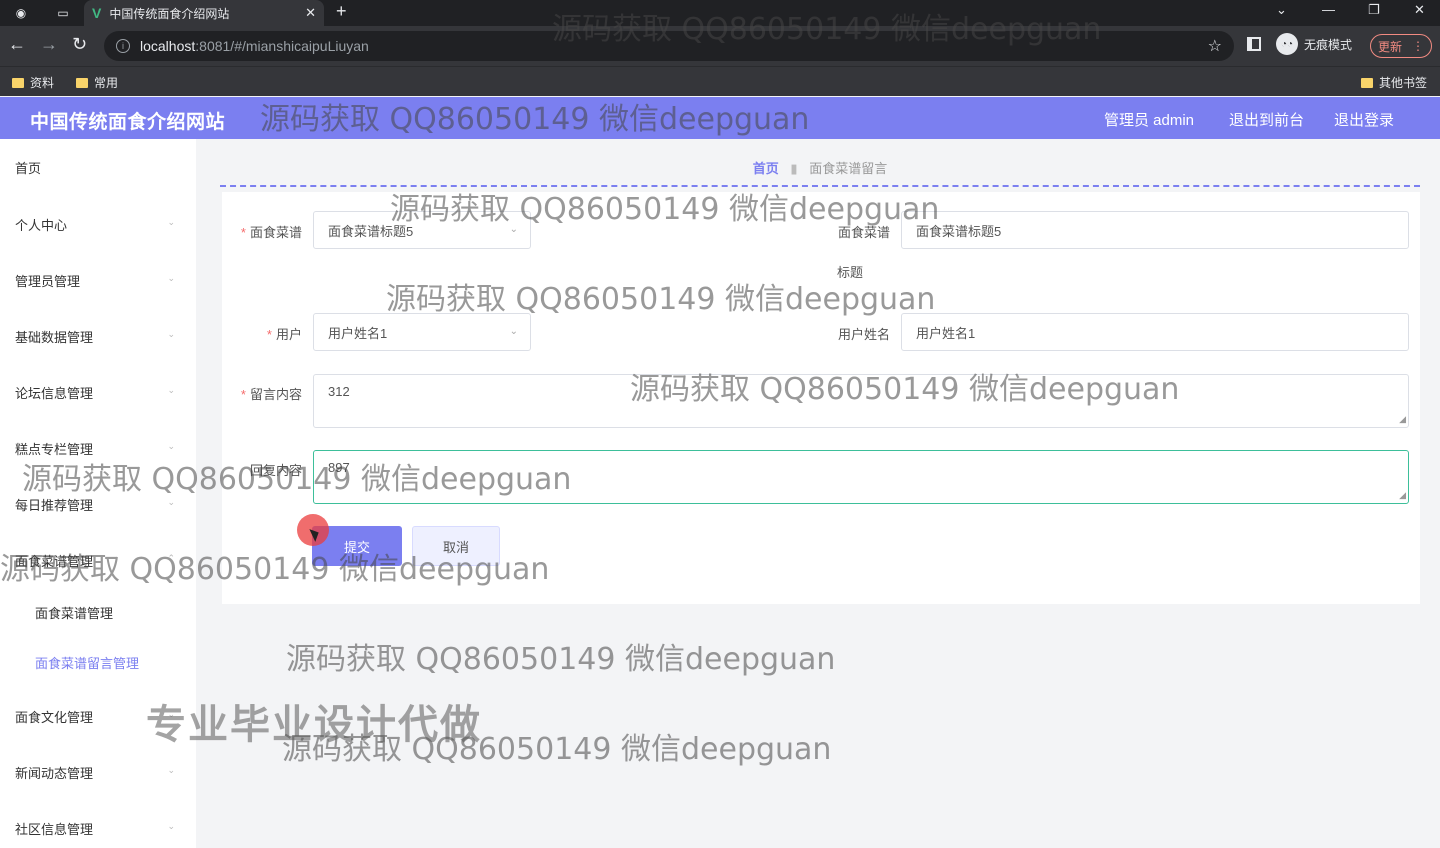 This screenshot has height=848, width=1440. I want to click on incognito-label: 无痕模式, so click(1328, 44).